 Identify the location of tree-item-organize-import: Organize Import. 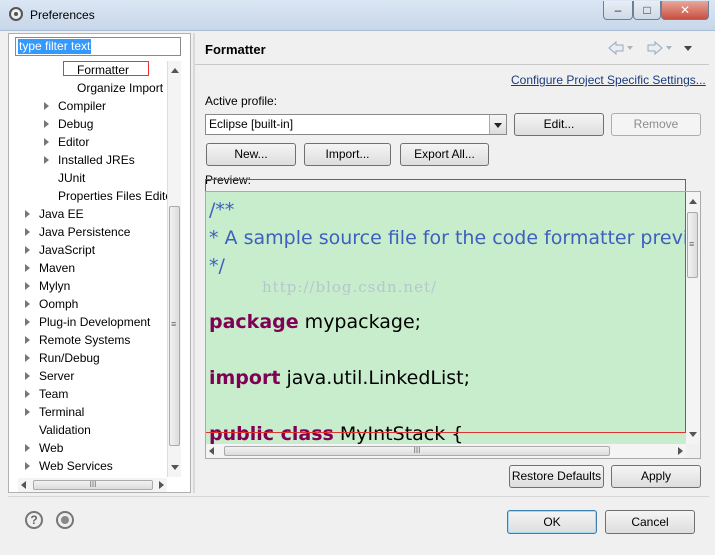
(120, 88).